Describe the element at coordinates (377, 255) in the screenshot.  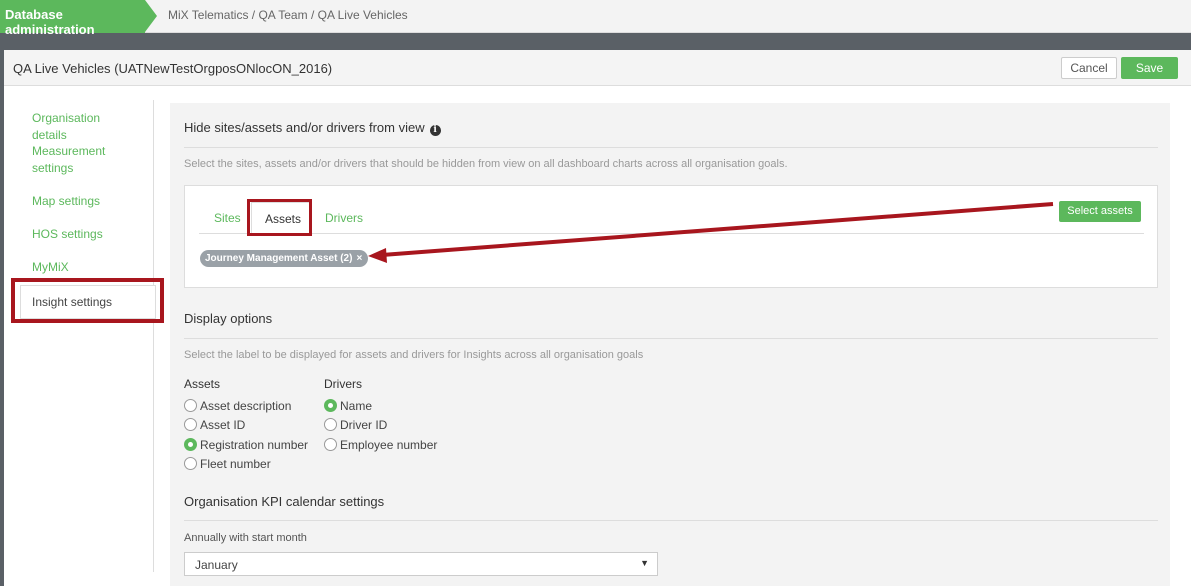
I see `arrow-head` at that location.